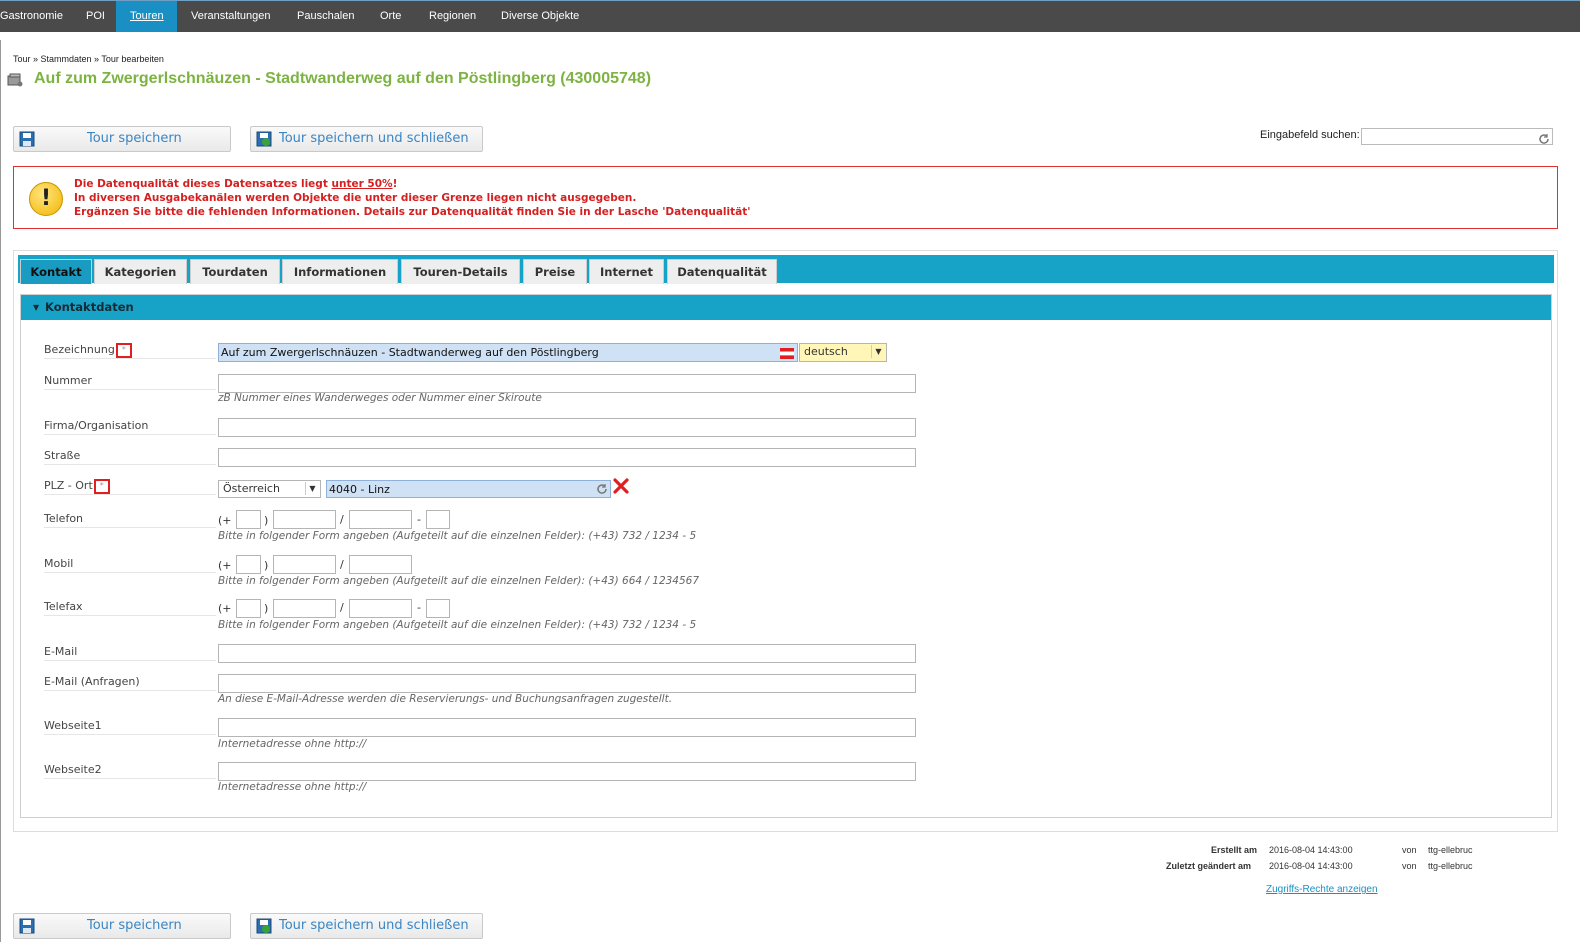 The width and height of the screenshot is (1580, 942). I want to click on webseite2-hint: Internetadresse ohne http://, so click(292, 787).